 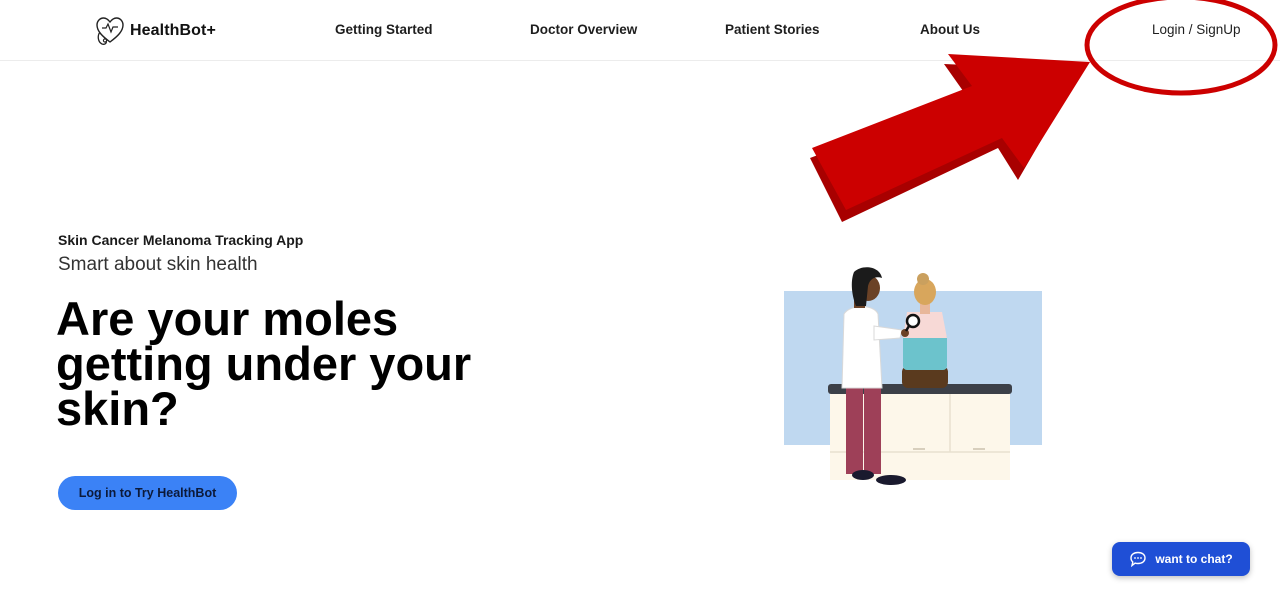 I want to click on nav-getting-started: Getting Started, so click(x=384, y=29).